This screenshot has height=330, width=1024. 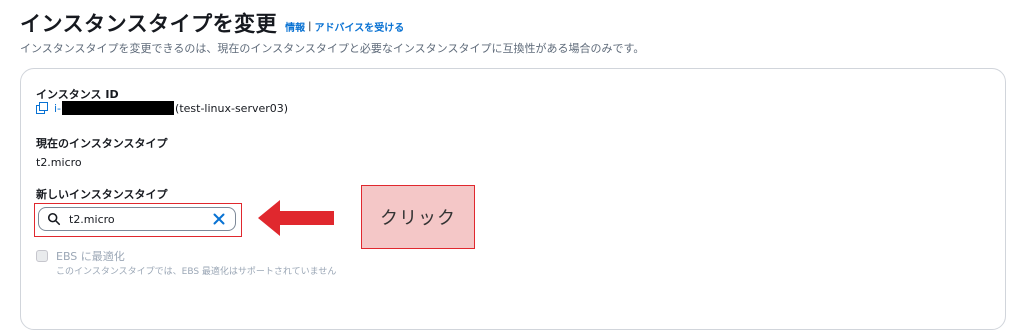 I want to click on highlight-box, so click(x=138, y=220).